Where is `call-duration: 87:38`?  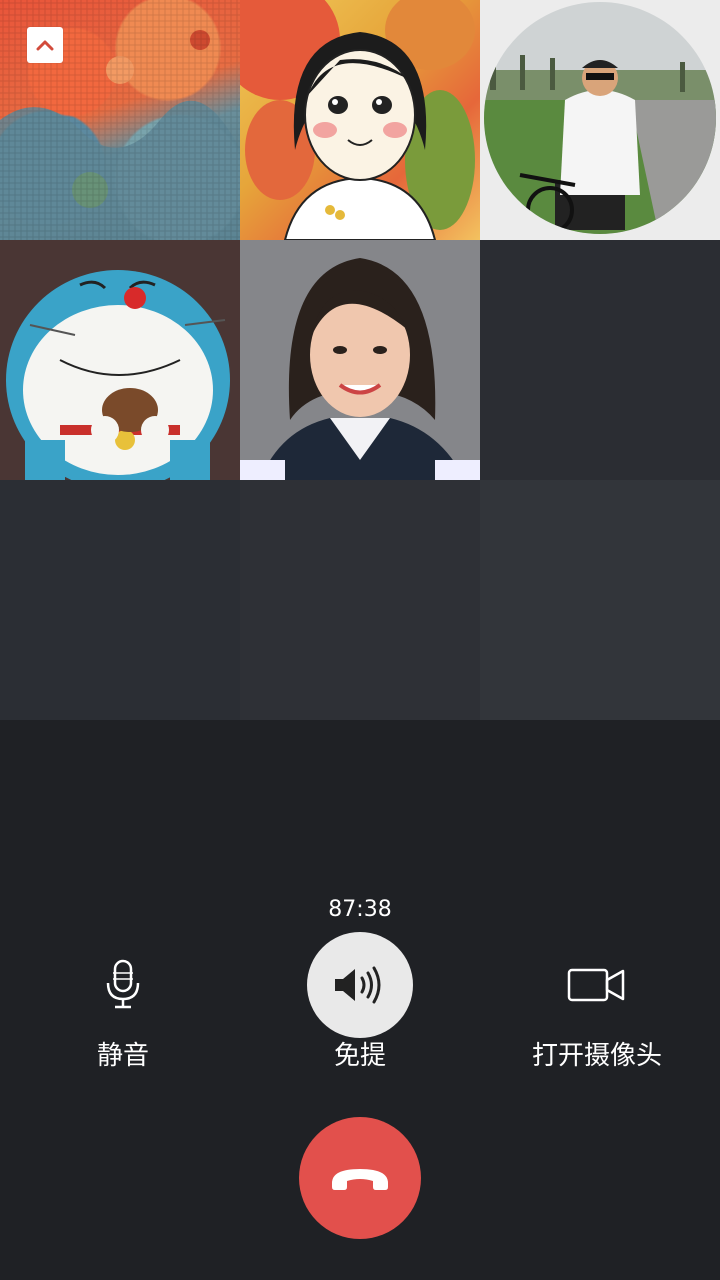 call-duration: 87:38 is located at coordinates (360, 909).